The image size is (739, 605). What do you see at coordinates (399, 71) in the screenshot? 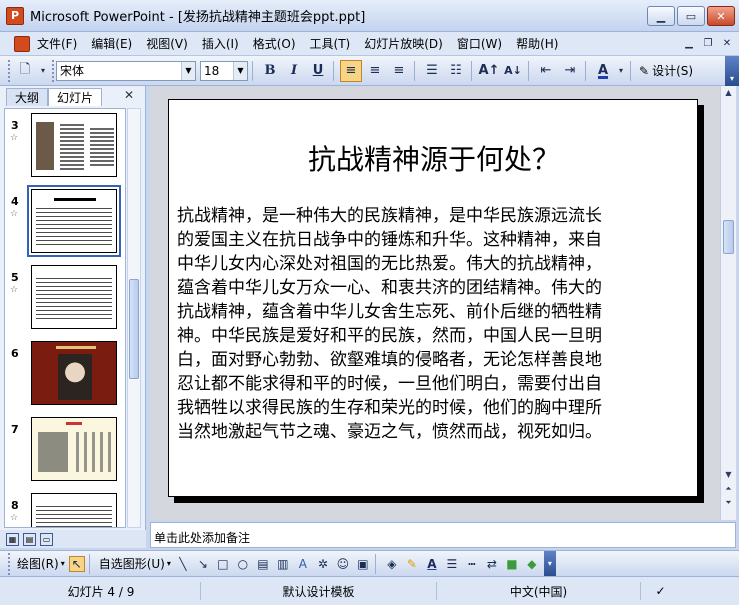
I see `align-right-button: ≡` at bounding box center [399, 71].